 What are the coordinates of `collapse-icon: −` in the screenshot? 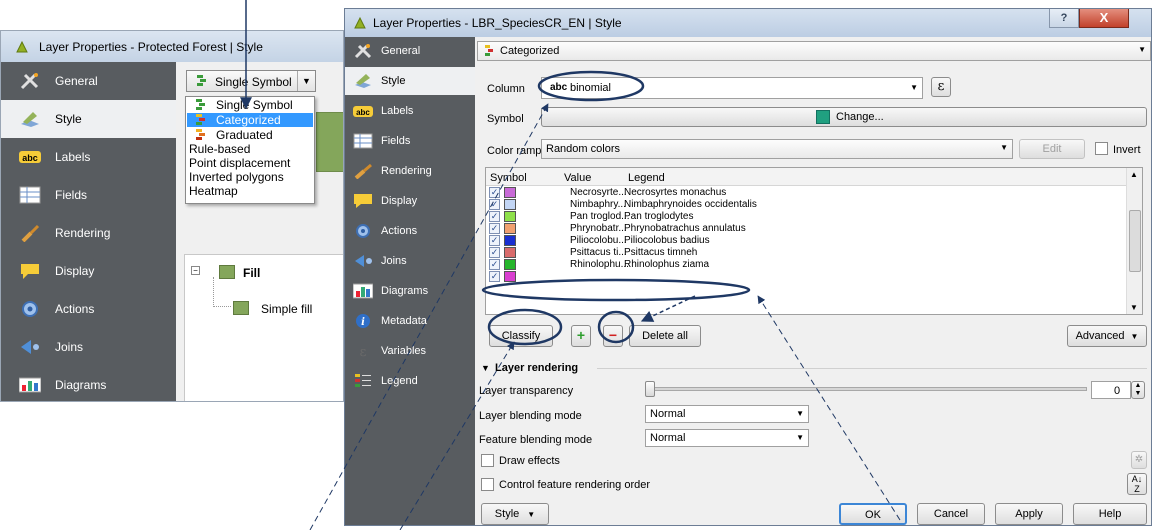 It's located at (195, 270).